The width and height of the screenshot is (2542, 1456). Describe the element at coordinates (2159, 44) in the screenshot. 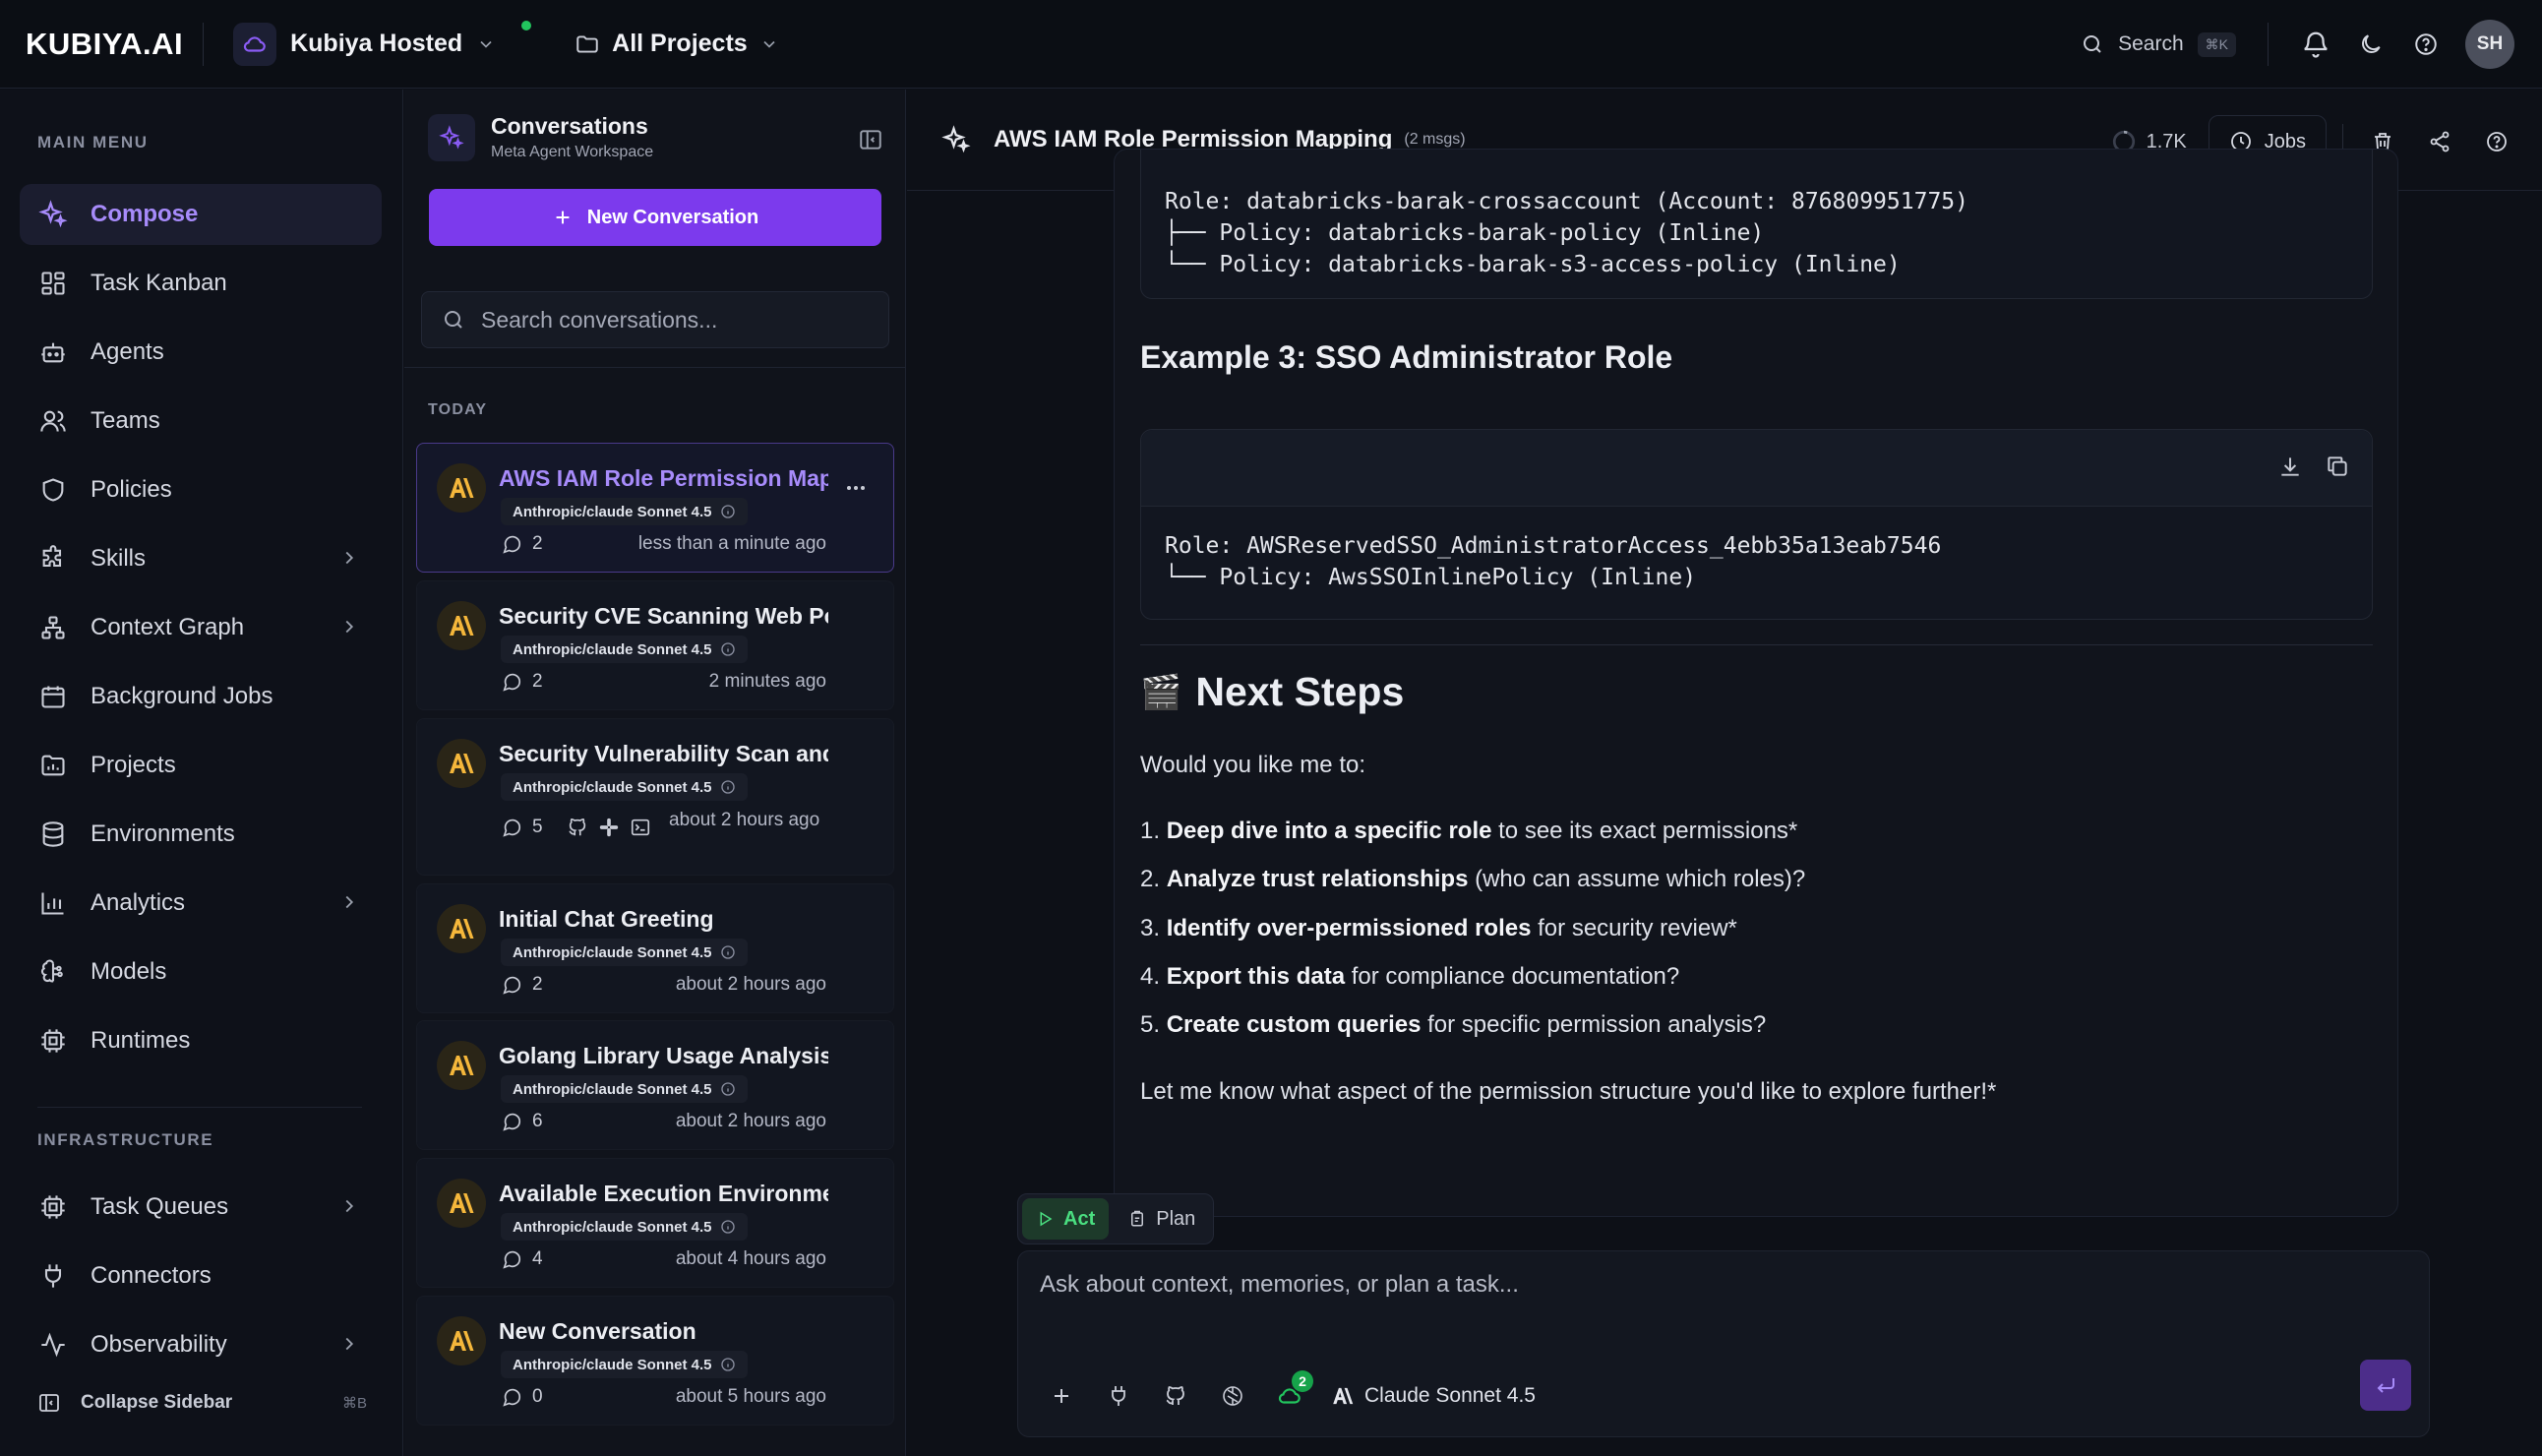

I see `global-search-button: Search ⌘K` at that location.